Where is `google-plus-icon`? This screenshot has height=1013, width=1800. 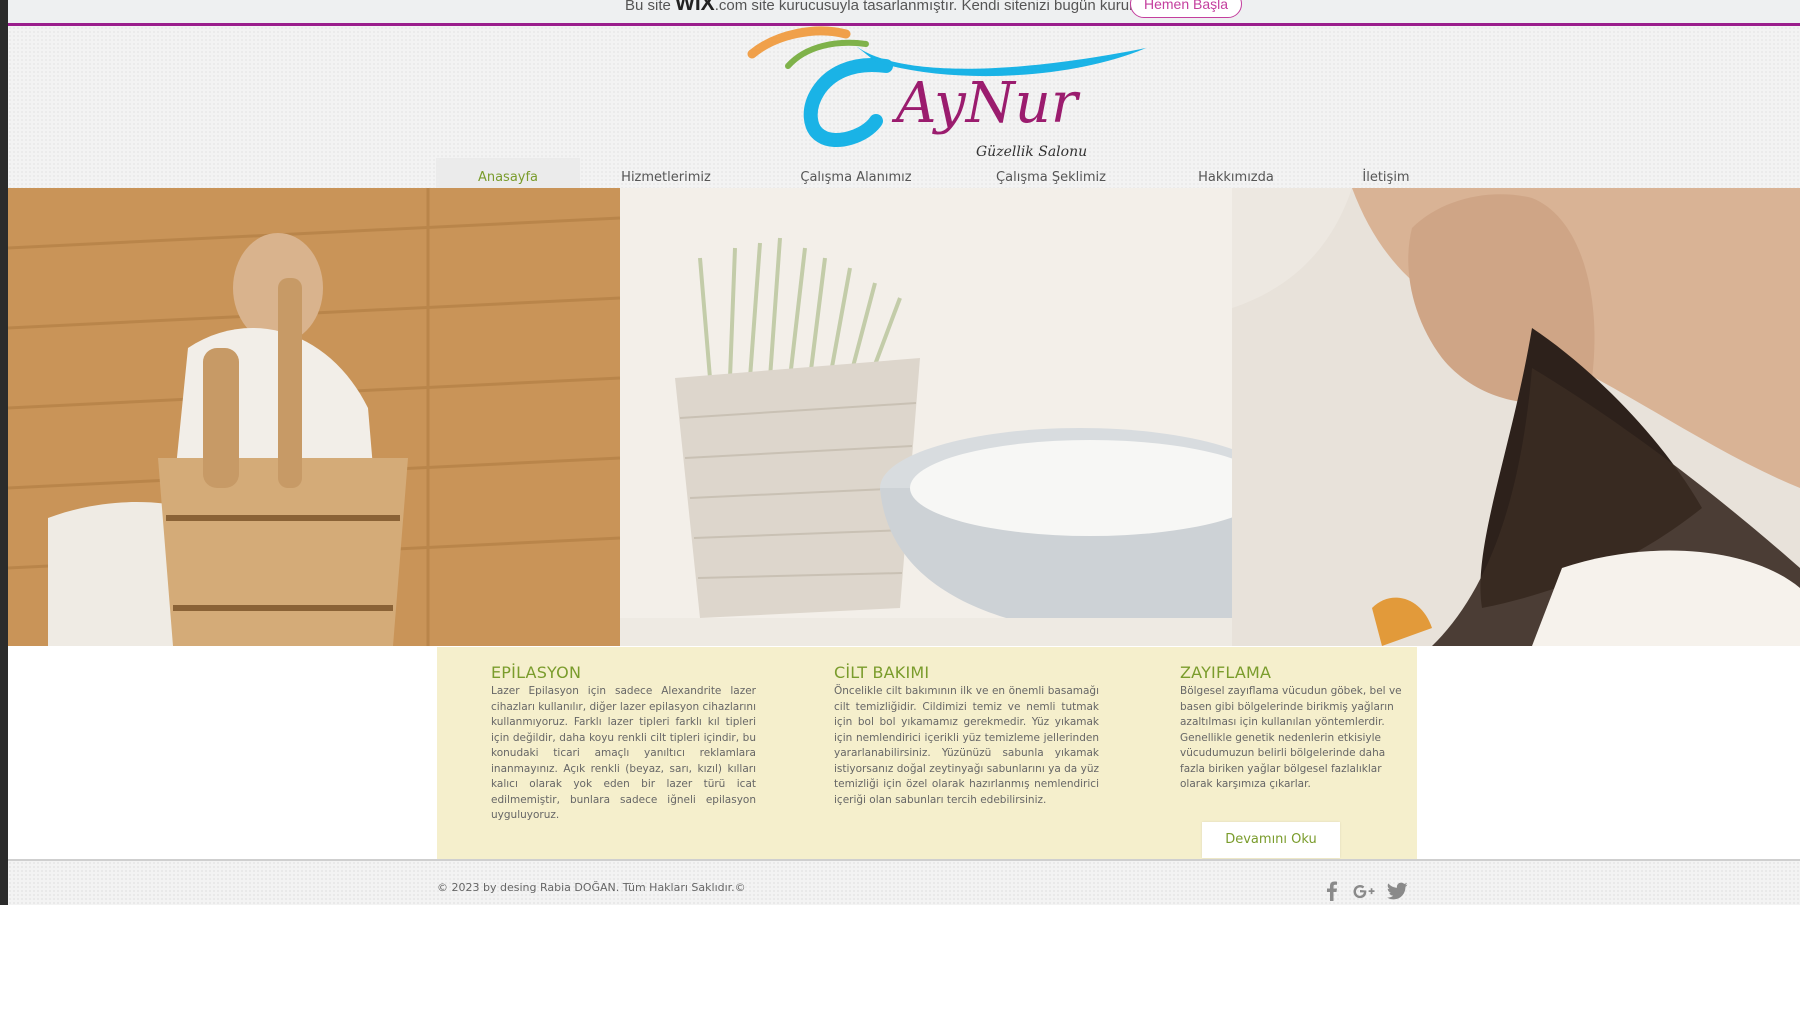 google-plus-icon is located at coordinates (1364, 891).